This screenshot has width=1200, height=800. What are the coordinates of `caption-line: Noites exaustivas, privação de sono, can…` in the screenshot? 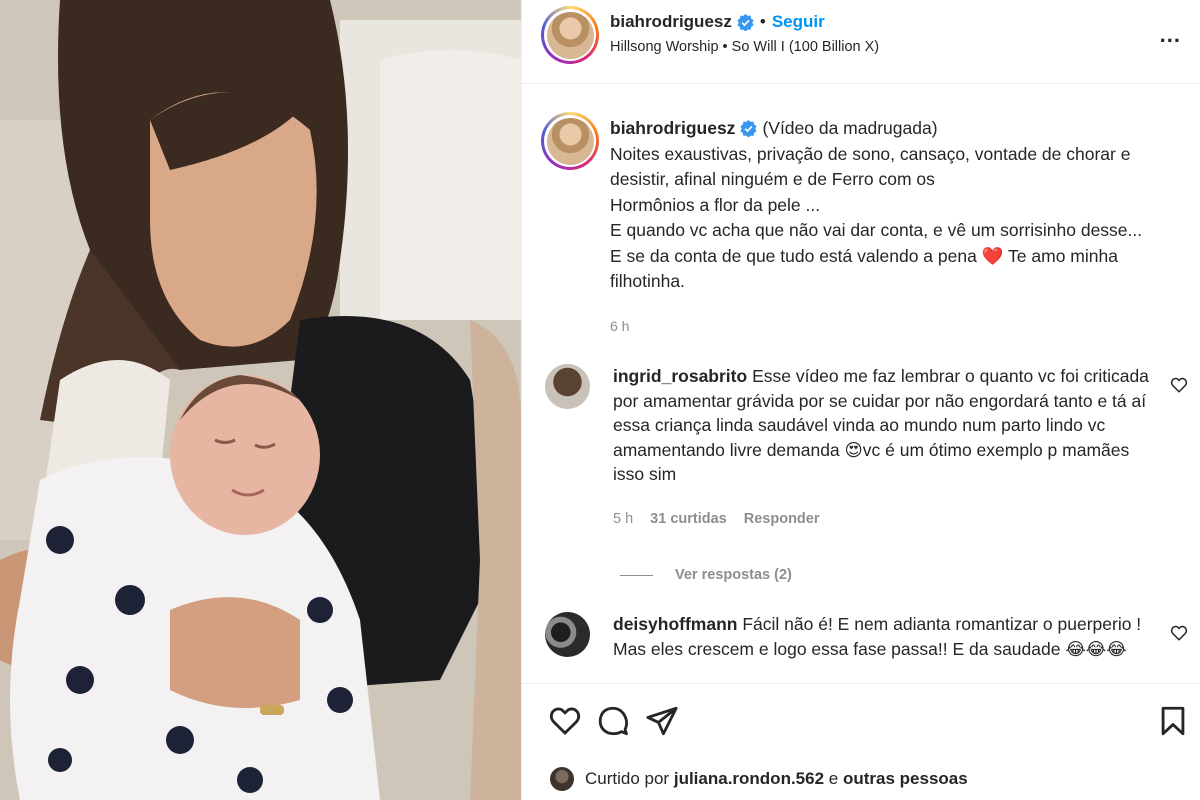 It's located at (870, 153).